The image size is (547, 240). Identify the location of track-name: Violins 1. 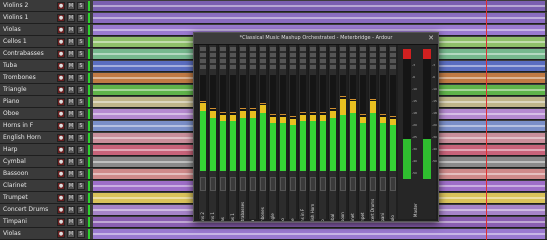
(15, 18).